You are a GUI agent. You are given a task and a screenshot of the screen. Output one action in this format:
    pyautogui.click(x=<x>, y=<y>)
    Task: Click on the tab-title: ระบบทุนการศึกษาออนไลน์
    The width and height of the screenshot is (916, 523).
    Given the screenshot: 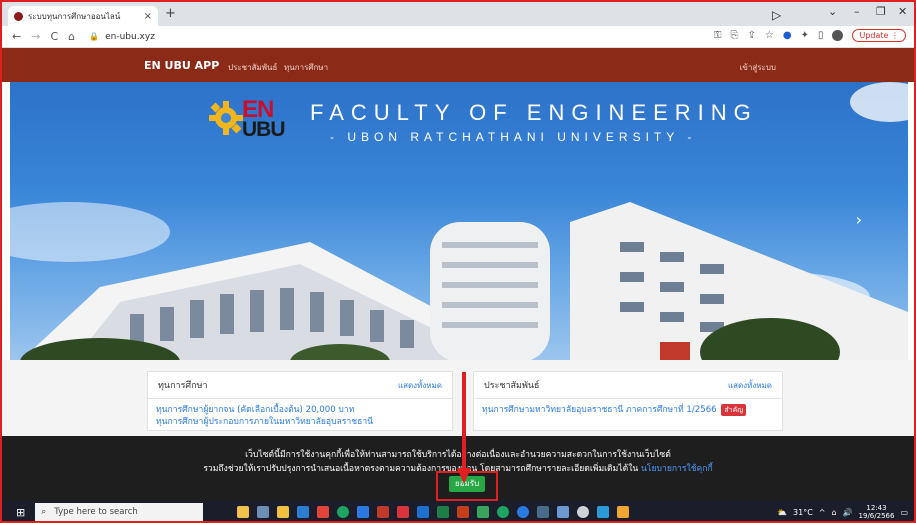 What is the action you would take?
    pyautogui.click(x=74, y=16)
    